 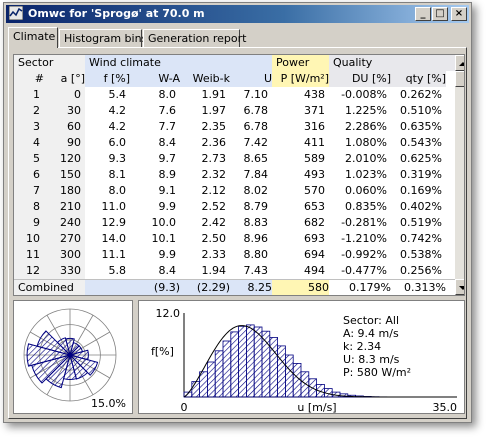 What do you see at coordinates (214, 126) in the screenshot?
I see `cell-weibull-k: 2.35` at bounding box center [214, 126].